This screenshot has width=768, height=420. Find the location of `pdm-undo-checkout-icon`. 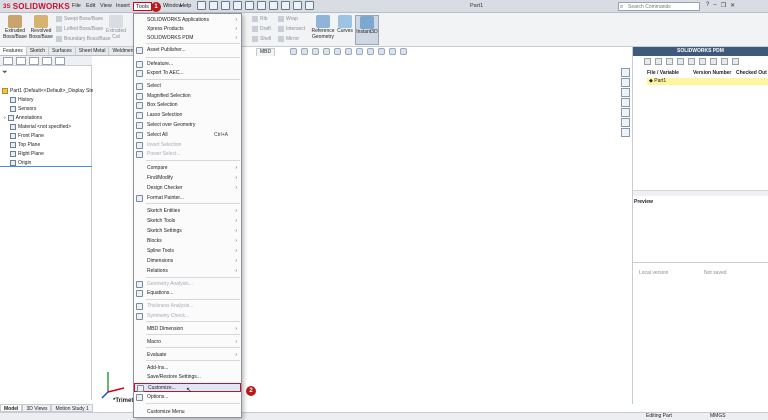

pdm-undo-checkout-icon is located at coordinates (691, 61).